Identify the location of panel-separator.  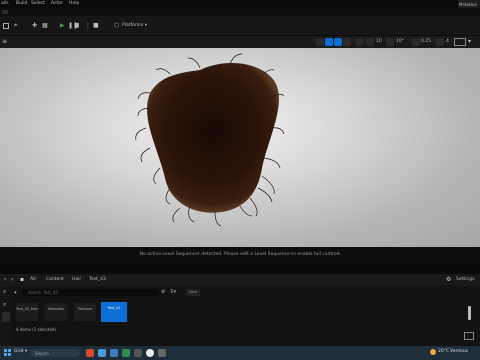
(240, 269).